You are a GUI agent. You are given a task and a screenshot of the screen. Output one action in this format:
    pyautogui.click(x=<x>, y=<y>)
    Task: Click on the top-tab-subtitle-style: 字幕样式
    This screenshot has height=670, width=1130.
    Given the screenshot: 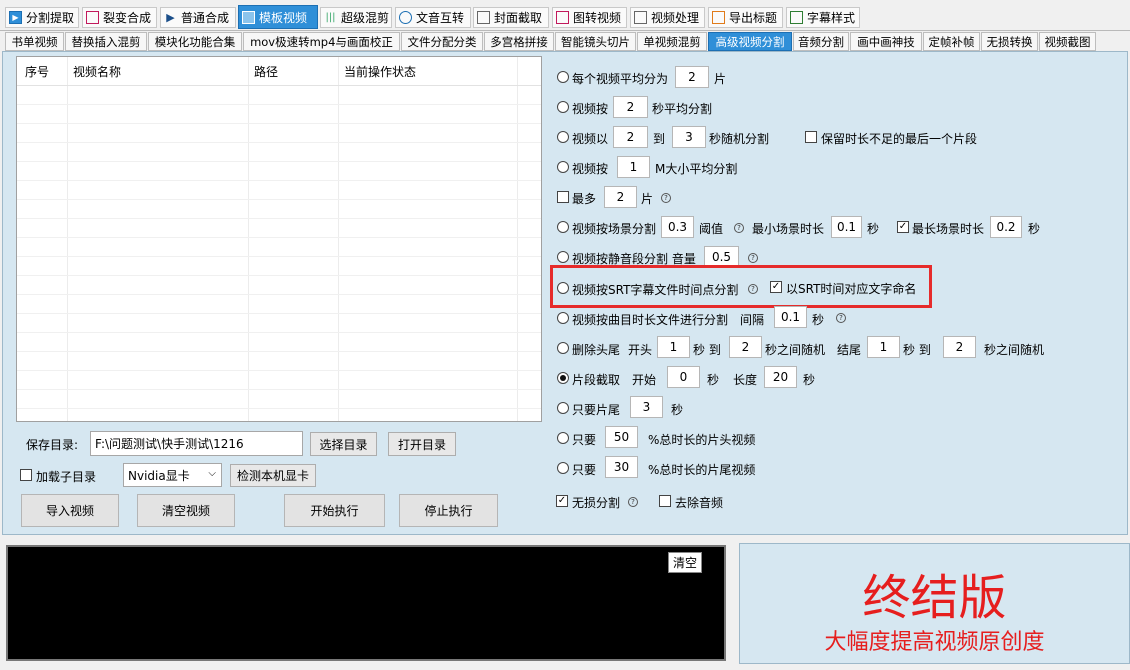 What is the action you would take?
    pyautogui.click(x=823, y=17)
    